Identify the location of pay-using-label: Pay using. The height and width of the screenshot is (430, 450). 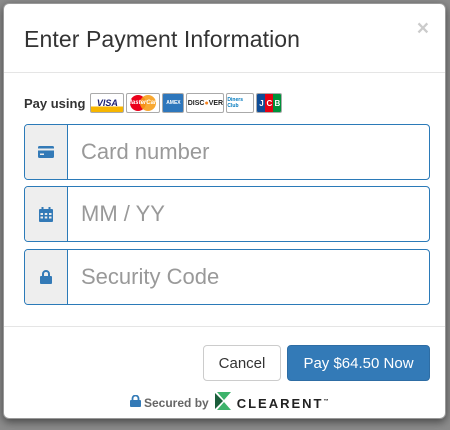
(55, 103).